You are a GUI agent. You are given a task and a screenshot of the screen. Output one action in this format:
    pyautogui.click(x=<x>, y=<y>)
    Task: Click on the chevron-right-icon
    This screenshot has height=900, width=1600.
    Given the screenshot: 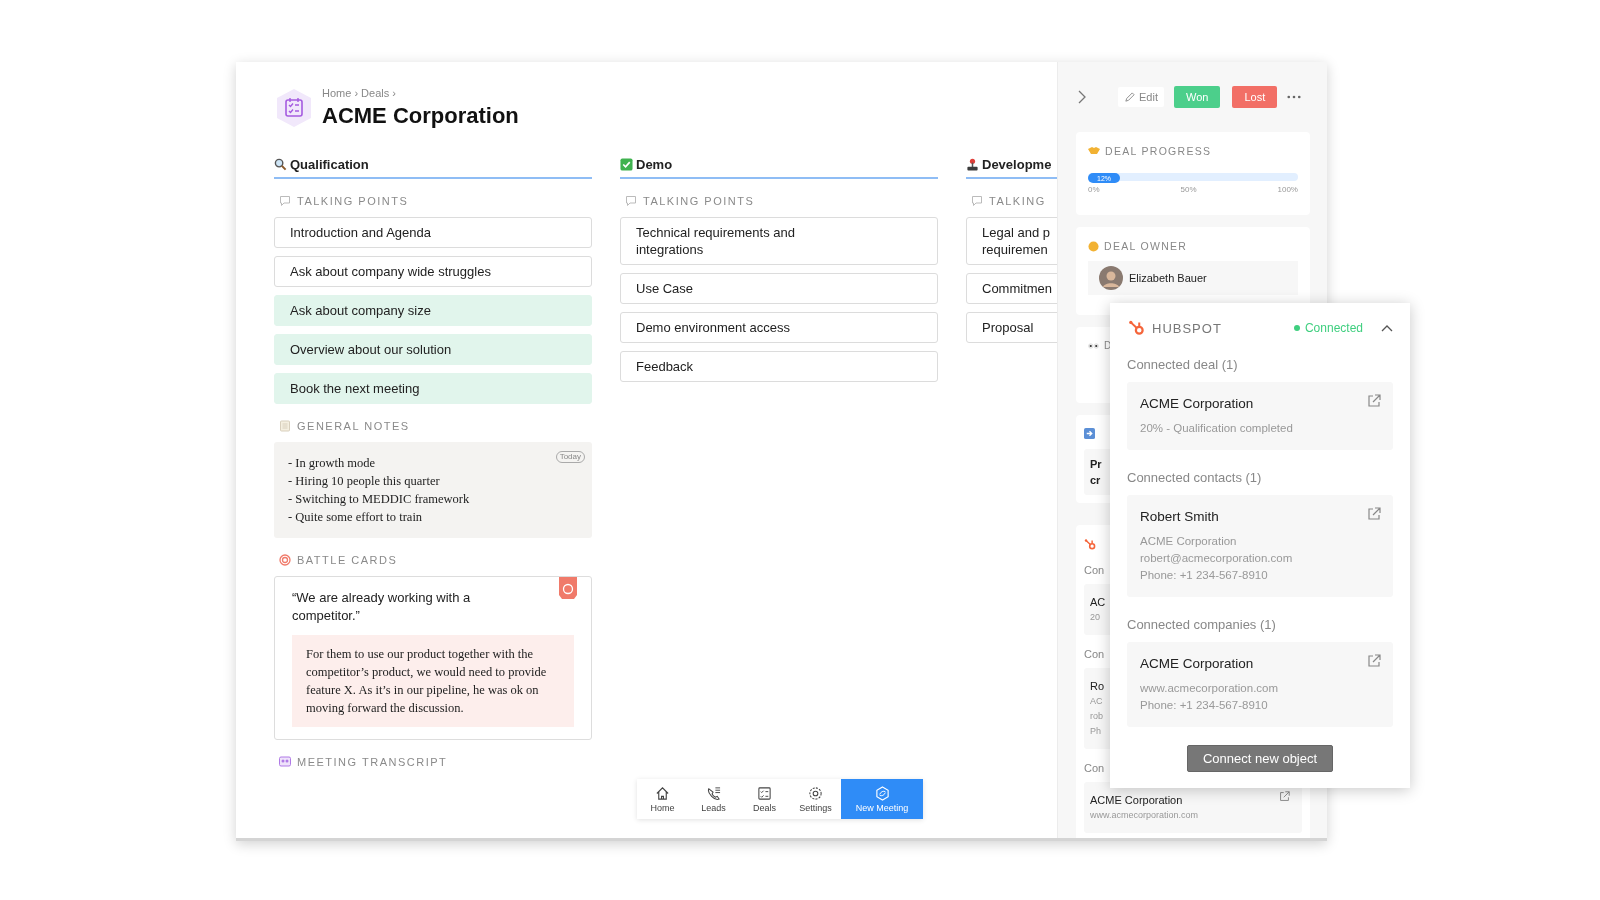 What is the action you would take?
    pyautogui.click(x=1082, y=97)
    